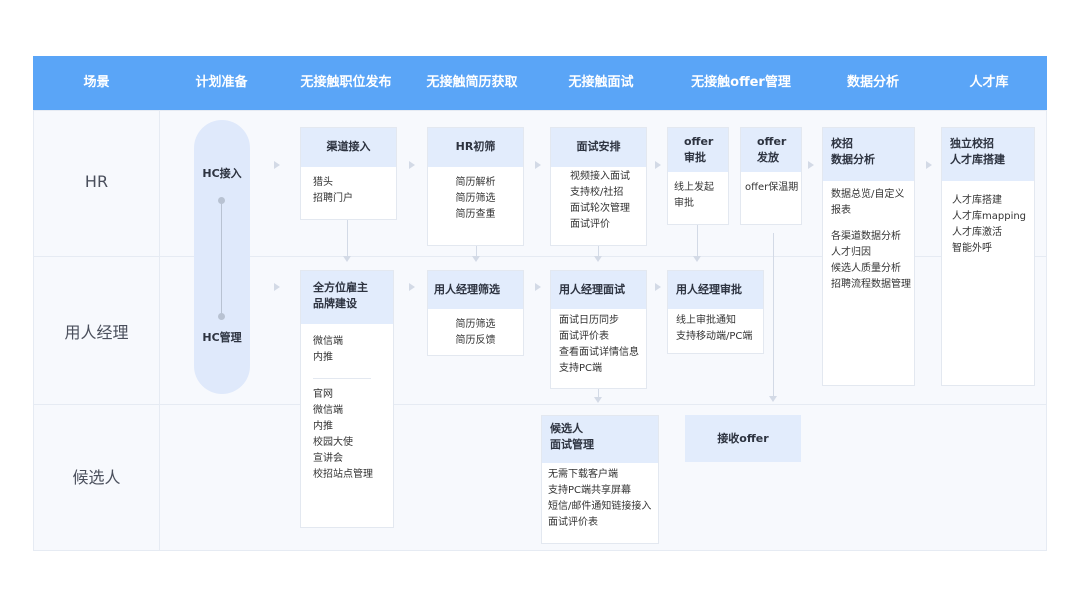  I want to click on card-item: 人才库mapping, so click(989, 216).